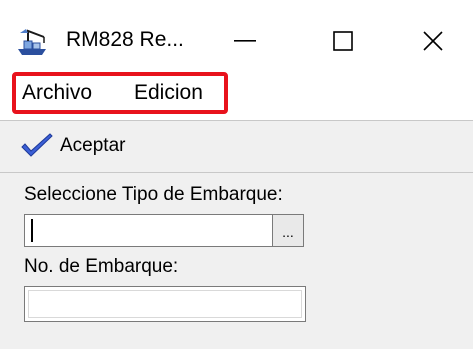 This screenshot has height=349, width=473. I want to click on toolbar-divider, so click(236, 172).